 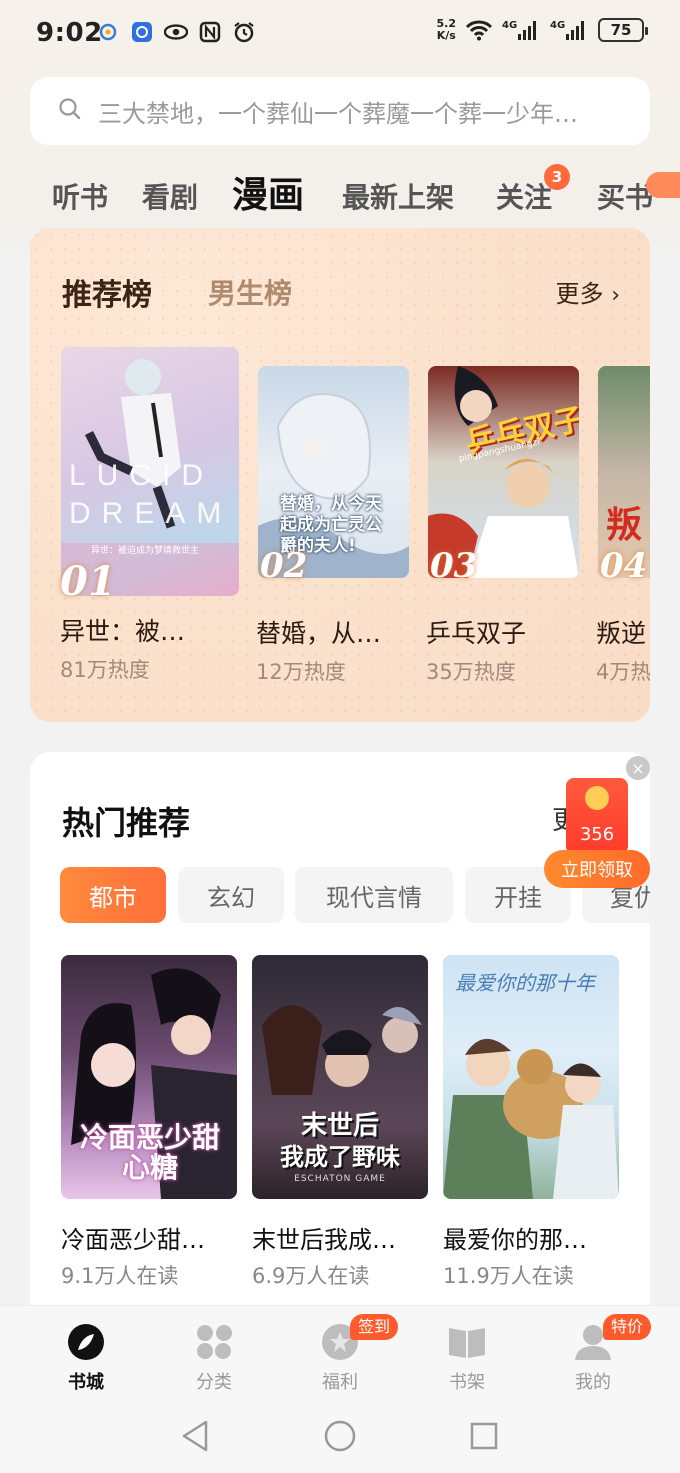 What do you see at coordinates (86, 1342) in the screenshot?
I see `compass-icon` at bounding box center [86, 1342].